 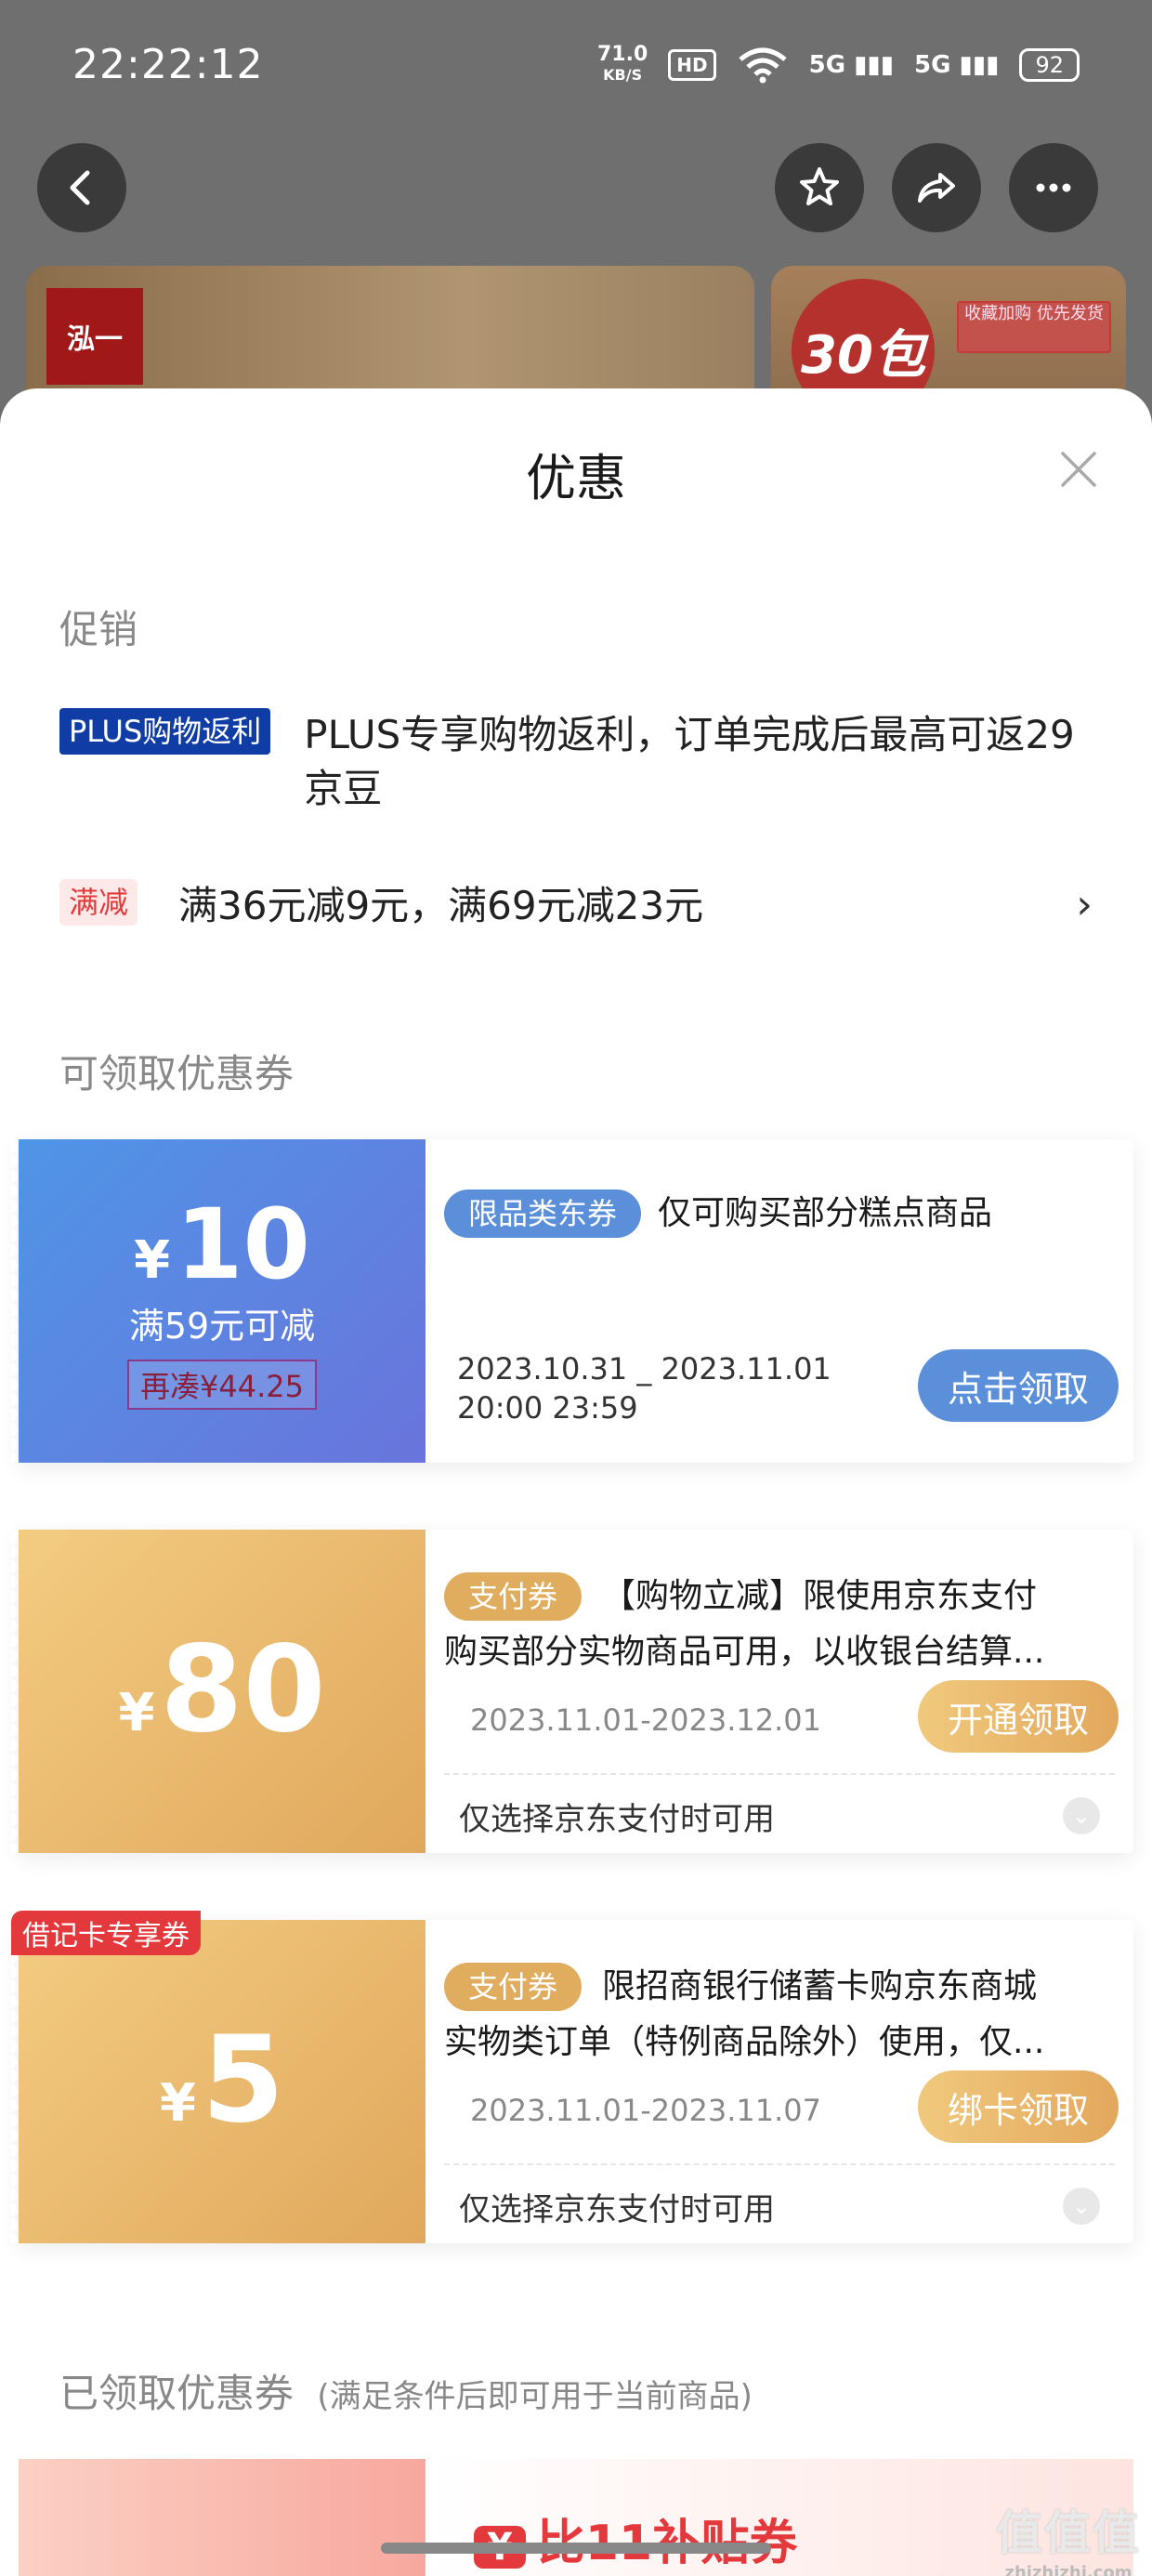 I want to click on activate-claim-button: 开通领取, so click(x=1018, y=1716).